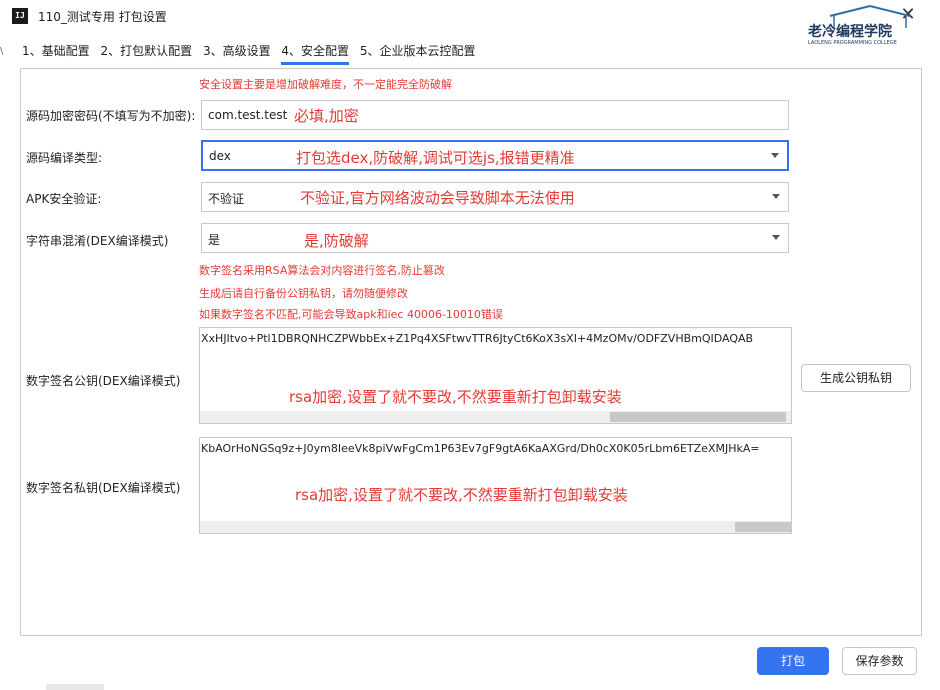 Image resolution: width=940 pixels, height=690 pixels. Describe the element at coordinates (237, 51) in the screenshot. I see `tab-advanced: 3、高级设置` at that location.